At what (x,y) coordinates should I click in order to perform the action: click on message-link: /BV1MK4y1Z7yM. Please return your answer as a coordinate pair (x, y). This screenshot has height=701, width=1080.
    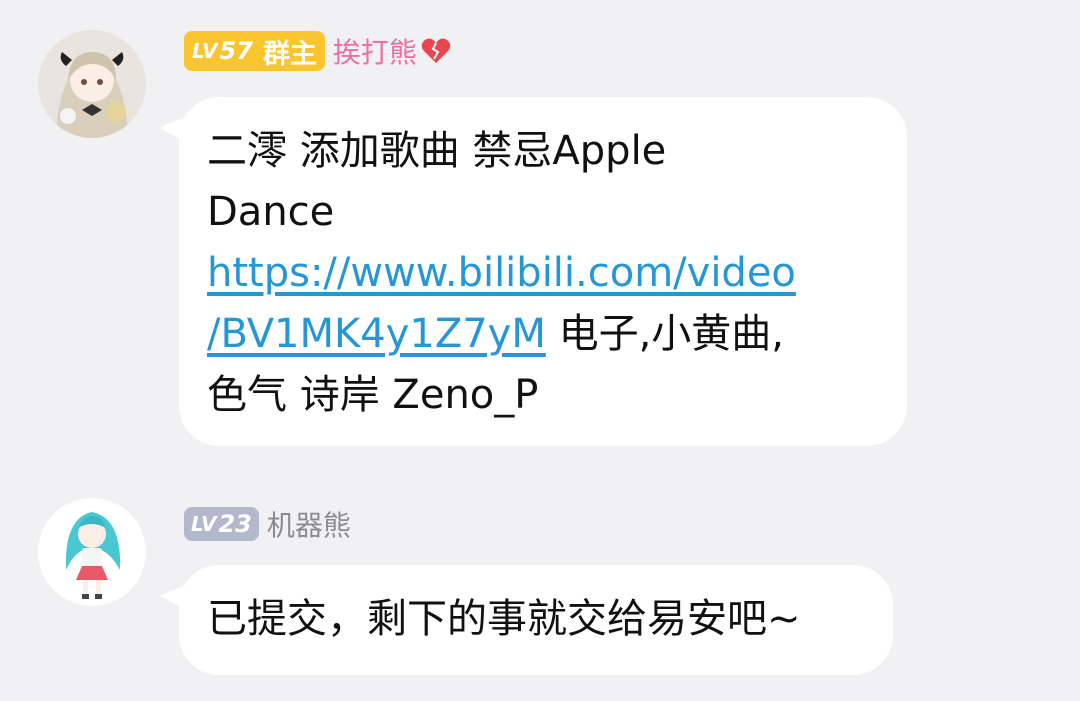
    Looking at the image, I should click on (376, 334).